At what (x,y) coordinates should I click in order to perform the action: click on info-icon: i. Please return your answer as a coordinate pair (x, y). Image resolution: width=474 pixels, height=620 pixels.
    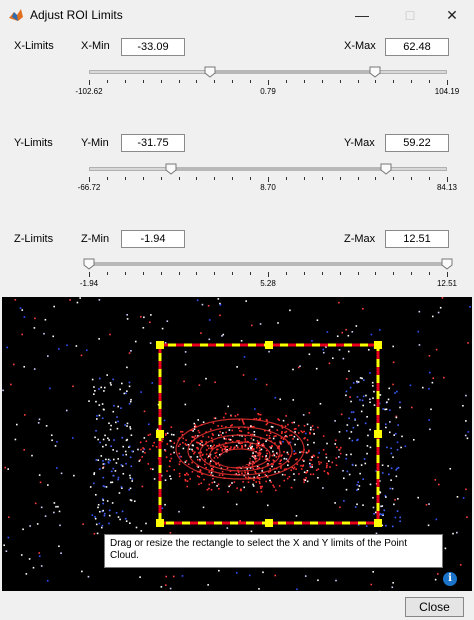
    Looking at the image, I should click on (450, 579).